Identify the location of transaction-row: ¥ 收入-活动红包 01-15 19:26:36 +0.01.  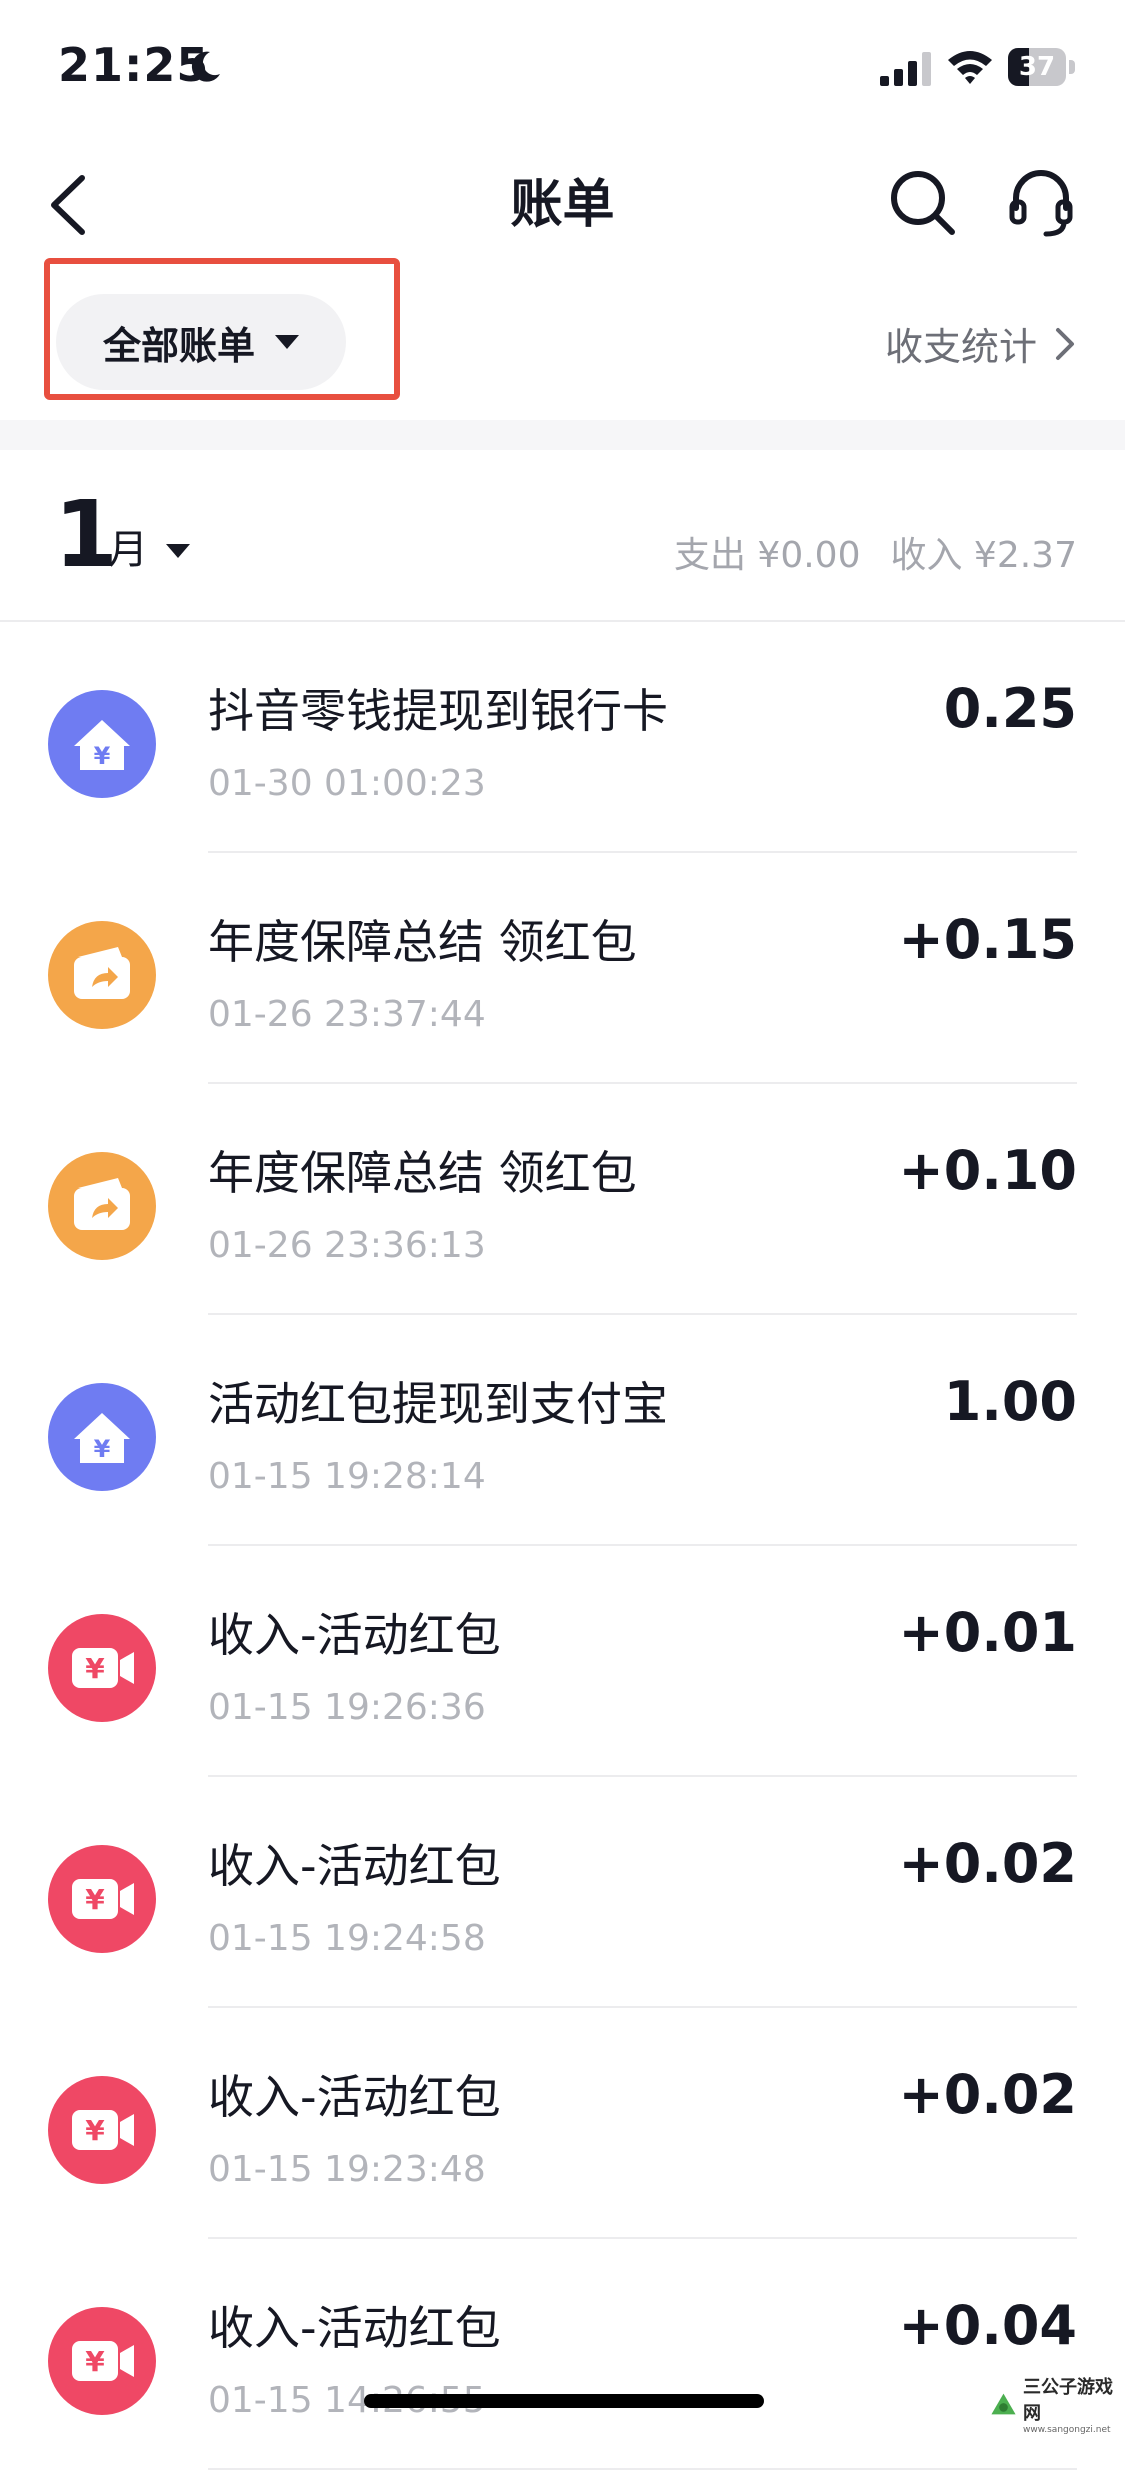
(562, 1661).